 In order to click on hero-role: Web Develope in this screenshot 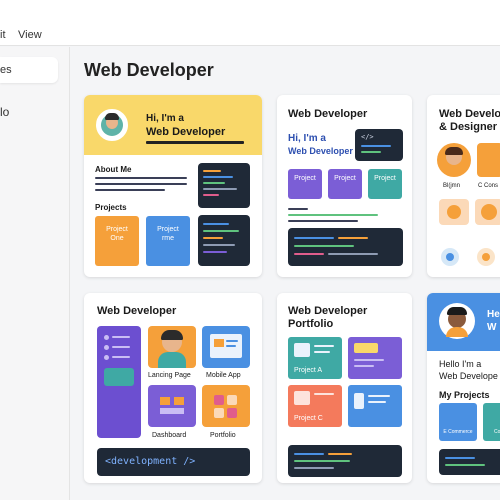, I will do `click(468, 376)`.